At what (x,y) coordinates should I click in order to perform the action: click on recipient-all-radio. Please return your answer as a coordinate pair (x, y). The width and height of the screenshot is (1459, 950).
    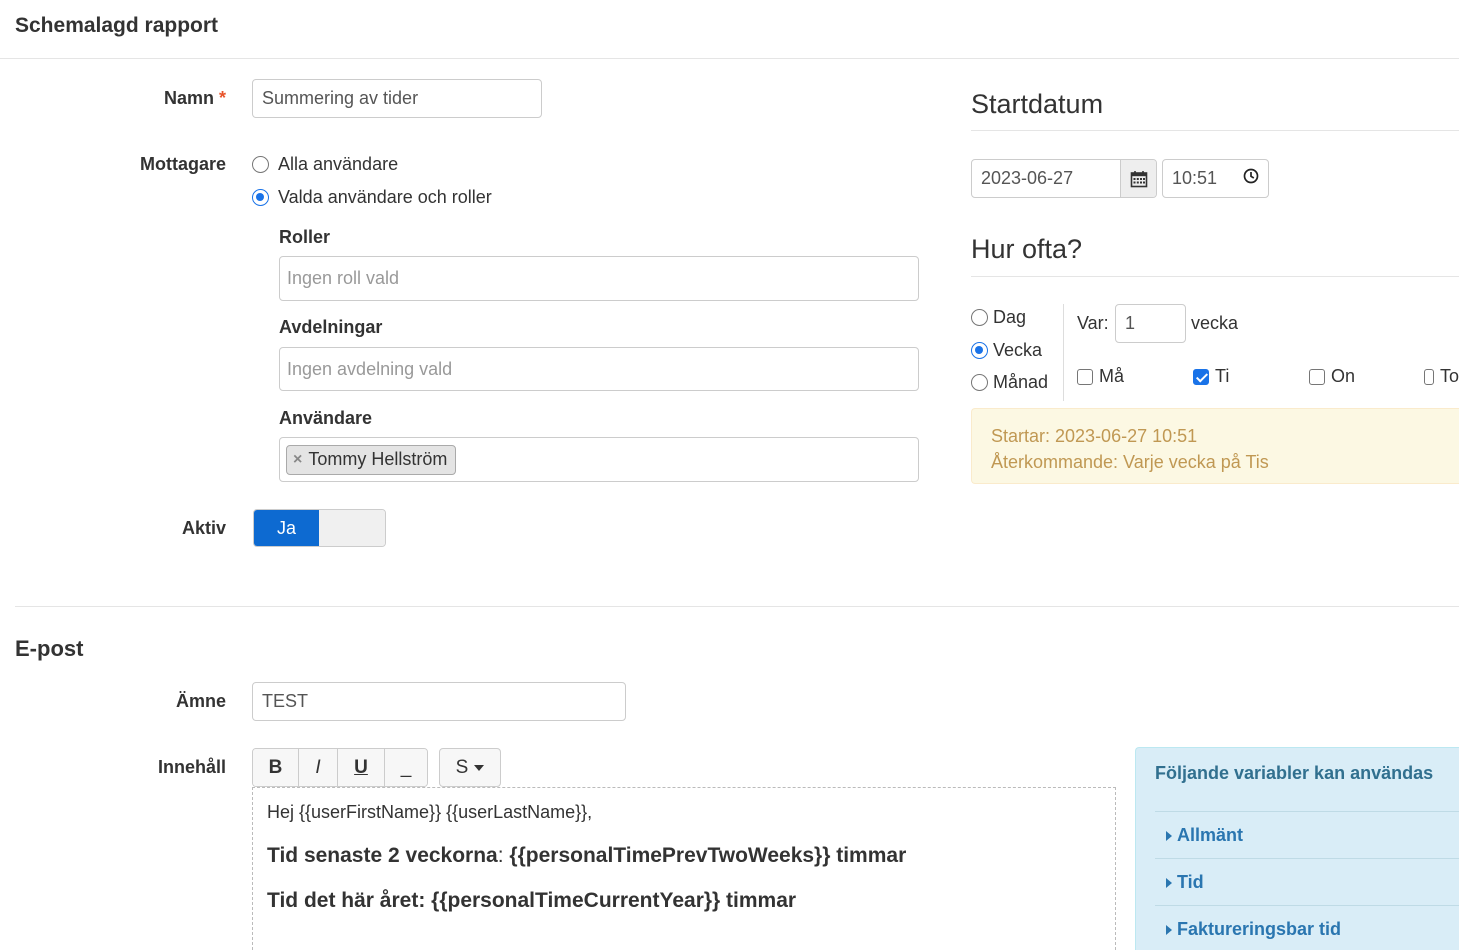
    Looking at the image, I should click on (260, 164).